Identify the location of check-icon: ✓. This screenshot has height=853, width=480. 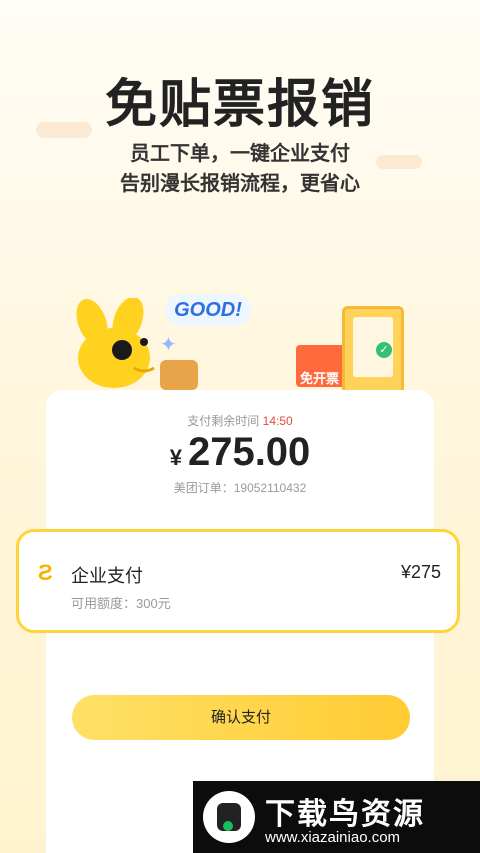
(384, 350).